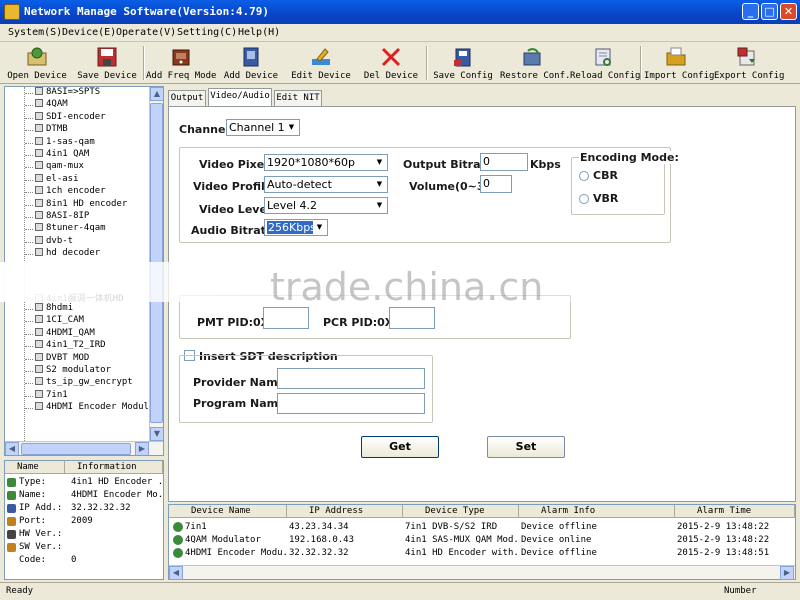 The height and width of the screenshot is (600, 800). Describe the element at coordinates (345, 527) in the screenshot. I see `device-row-cell: 43.23.34.34` at that location.